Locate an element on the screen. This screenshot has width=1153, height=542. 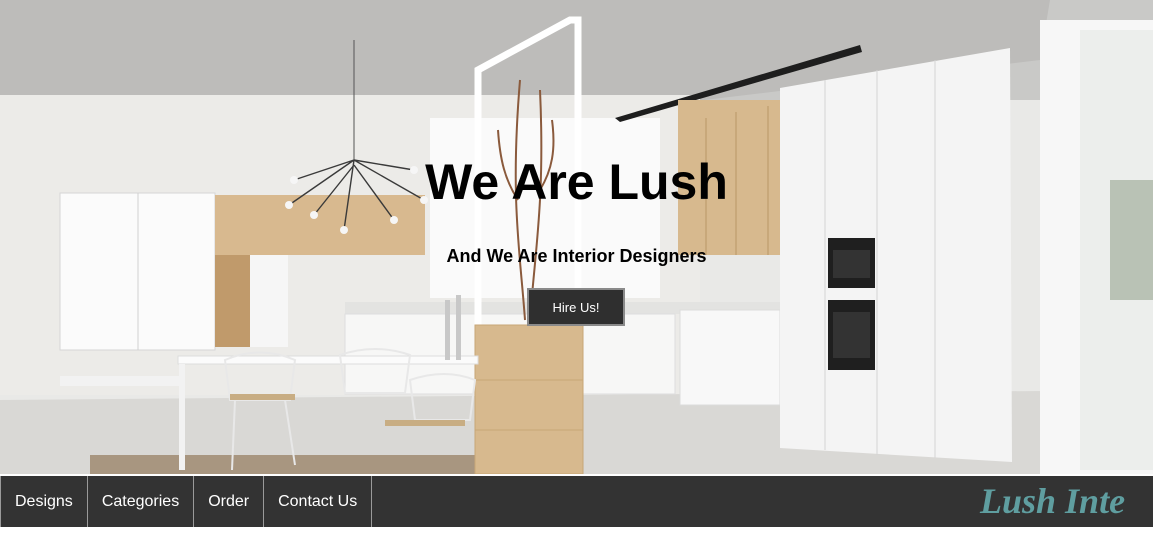
hire-us-button: Hire Us! is located at coordinates (576, 307).